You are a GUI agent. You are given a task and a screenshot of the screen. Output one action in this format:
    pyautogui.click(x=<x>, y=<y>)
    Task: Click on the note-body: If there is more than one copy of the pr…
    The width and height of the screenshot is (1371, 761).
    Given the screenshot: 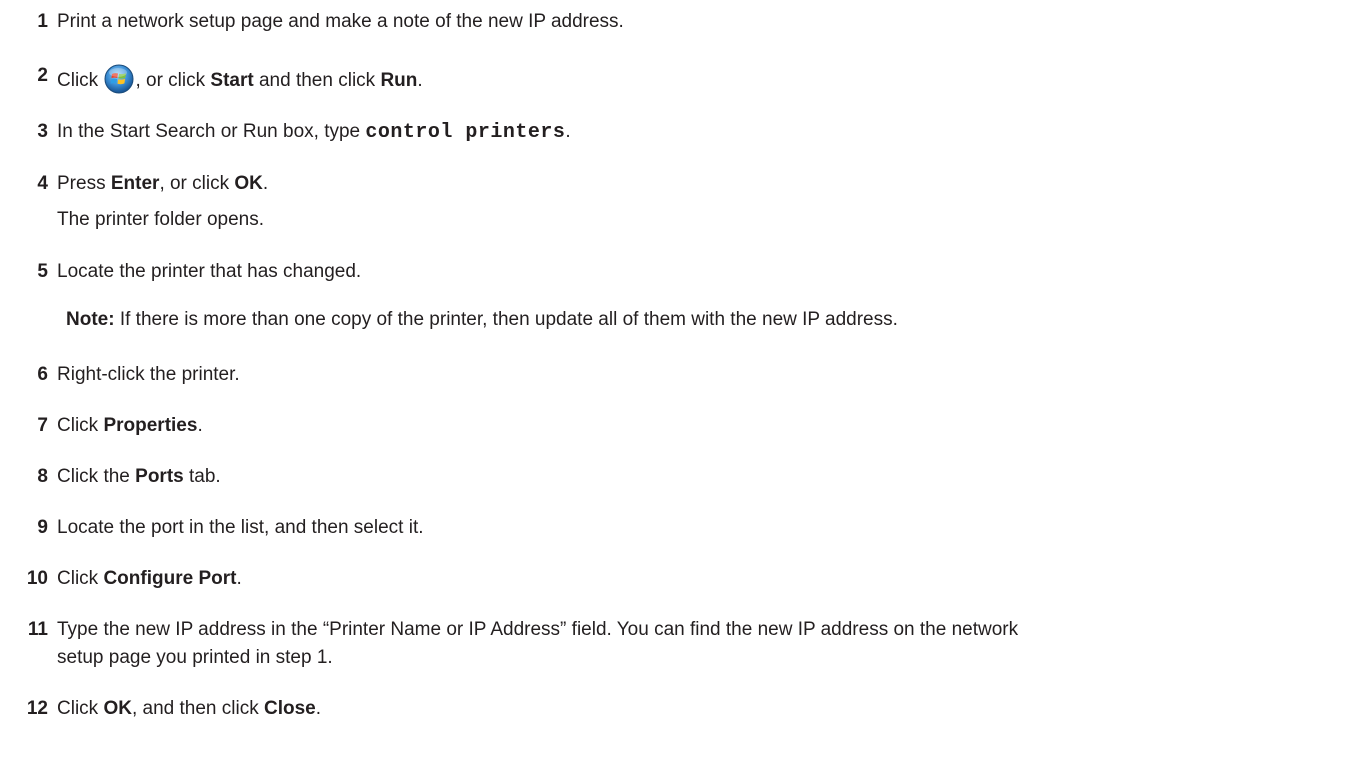 What is the action you would take?
    pyautogui.click(x=506, y=319)
    